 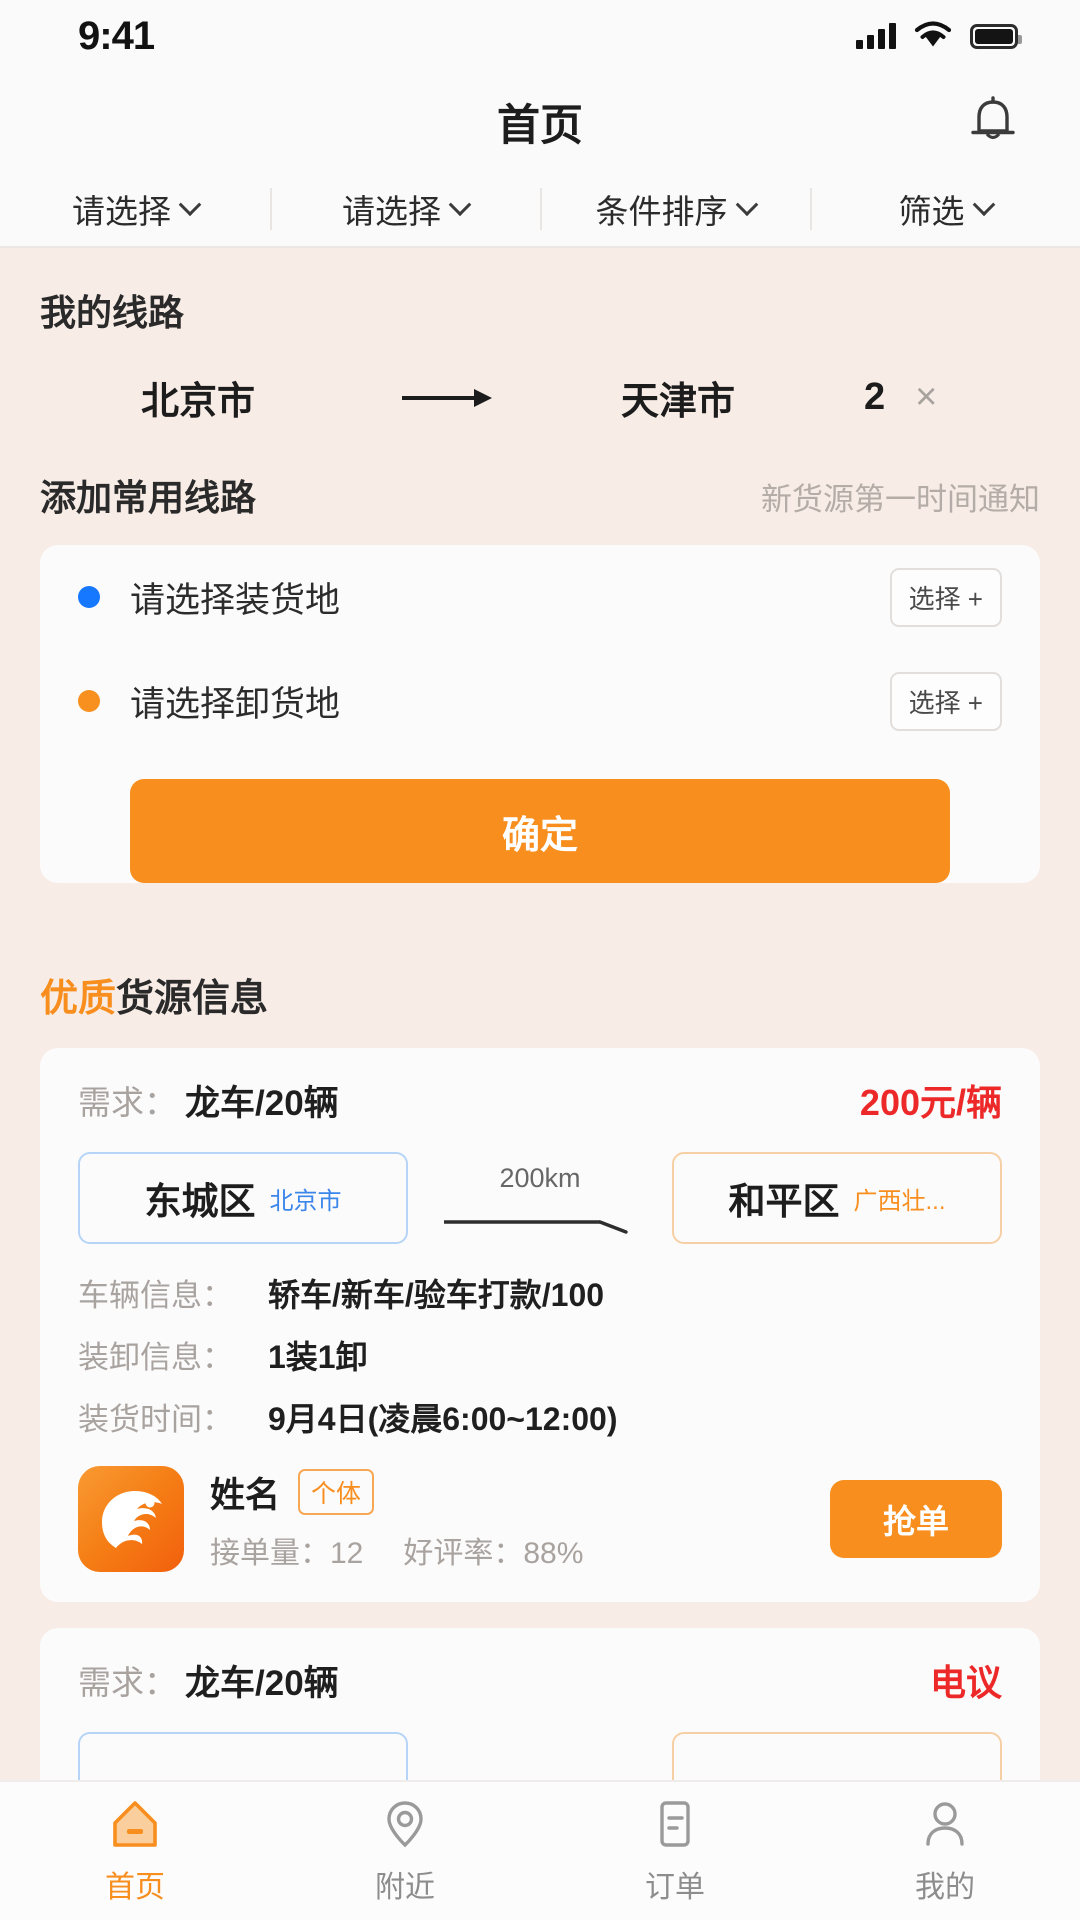 I want to click on pick-unloading-row: 请选择卸货地 选择 +, so click(x=540, y=701).